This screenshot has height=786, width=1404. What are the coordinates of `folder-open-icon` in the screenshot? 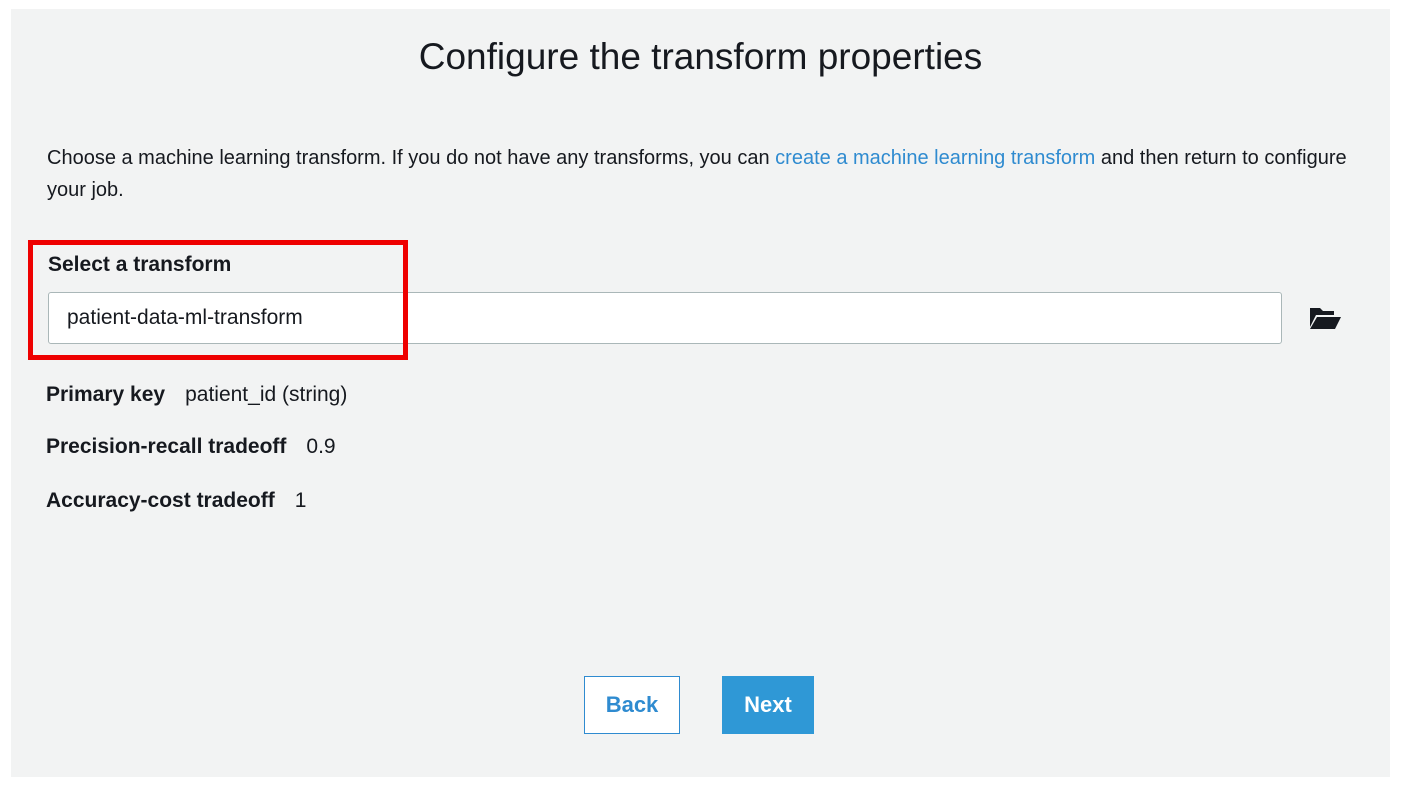 It's located at (1325, 318).